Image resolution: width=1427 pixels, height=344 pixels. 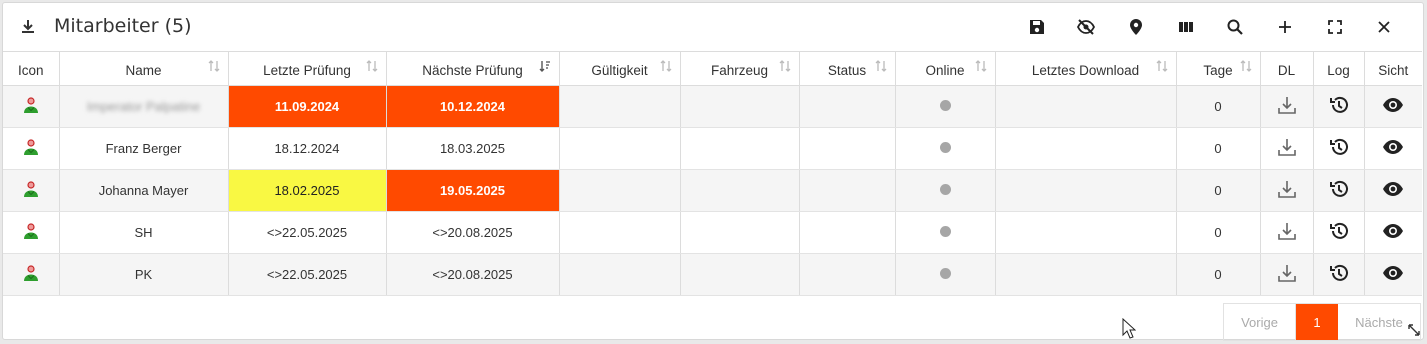 I want to click on prev-page-button: Vorige, so click(x=1260, y=322).